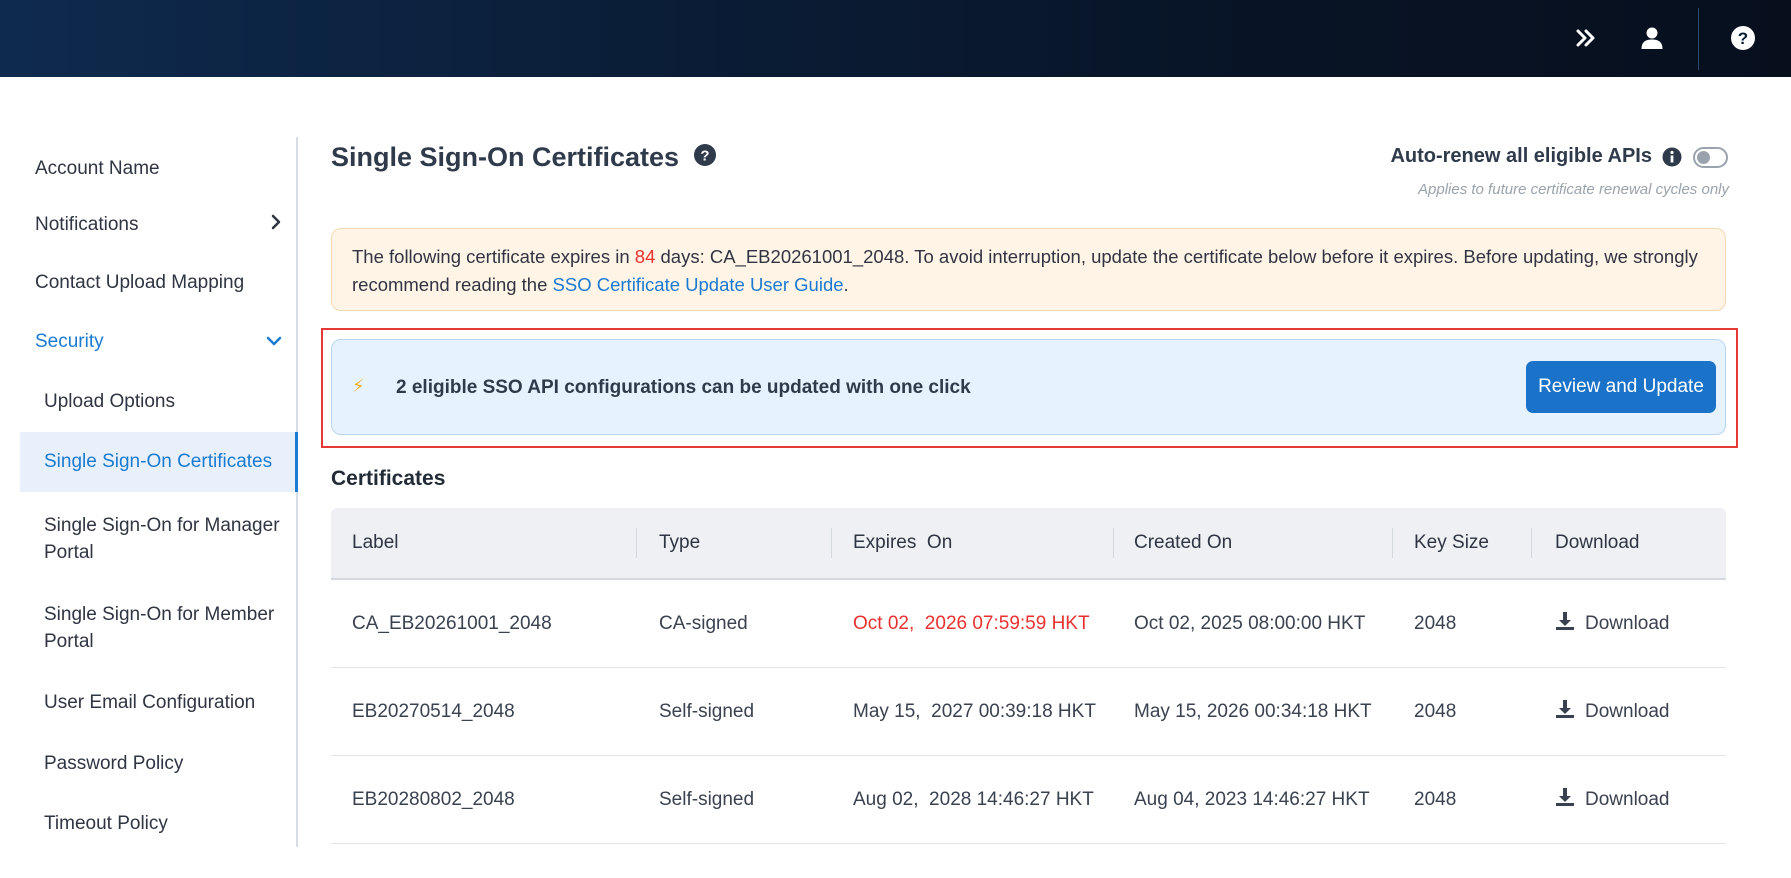 Image resolution: width=1791 pixels, height=878 pixels. I want to click on sidebar-item-label: Upload Options, so click(109, 401).